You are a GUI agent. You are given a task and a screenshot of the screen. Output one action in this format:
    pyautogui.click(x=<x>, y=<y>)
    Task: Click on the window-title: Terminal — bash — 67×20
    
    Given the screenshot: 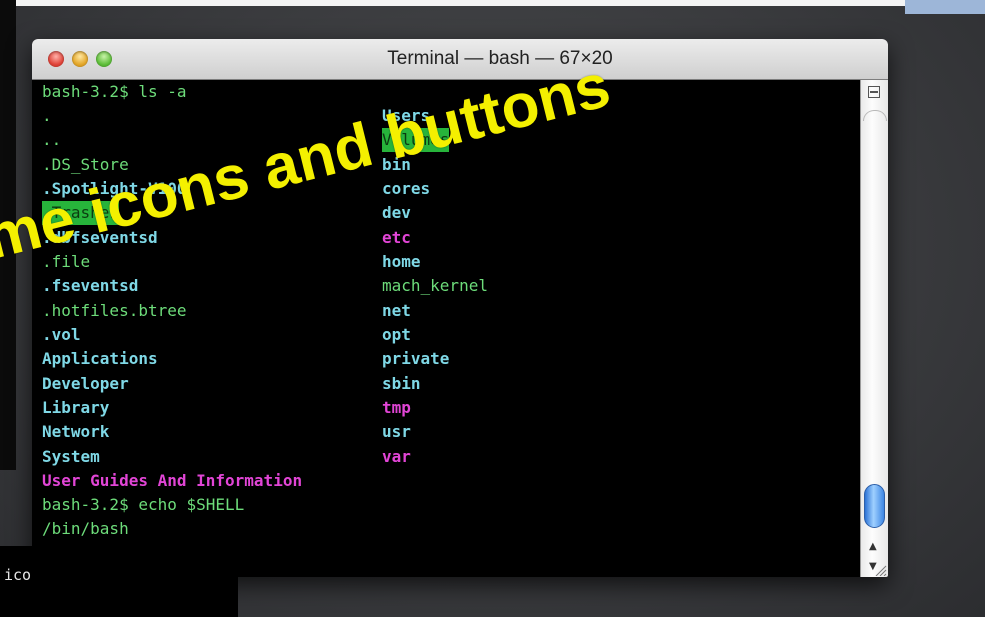 What is the action you would take?
    pyautogui.click(x=500, y=58)
    